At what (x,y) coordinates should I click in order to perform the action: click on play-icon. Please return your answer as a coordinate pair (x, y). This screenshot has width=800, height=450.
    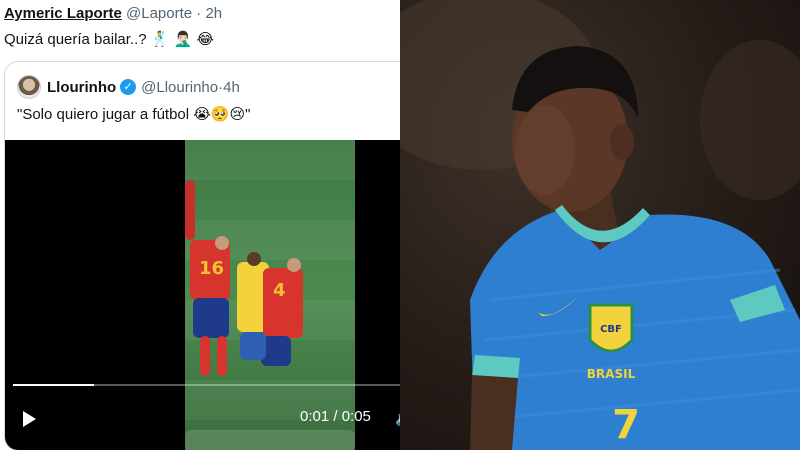
    Looking at the image, I should click on (29, 419).